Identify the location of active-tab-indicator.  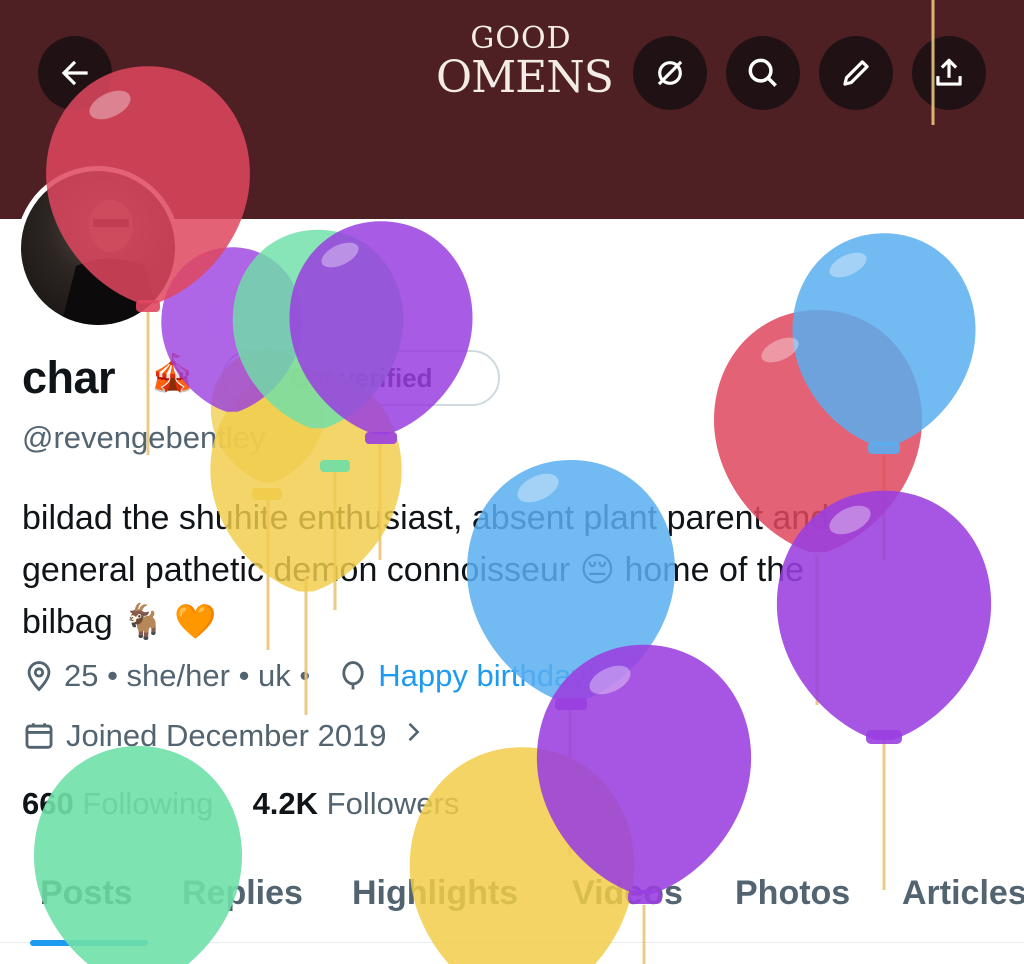
(89, 943).